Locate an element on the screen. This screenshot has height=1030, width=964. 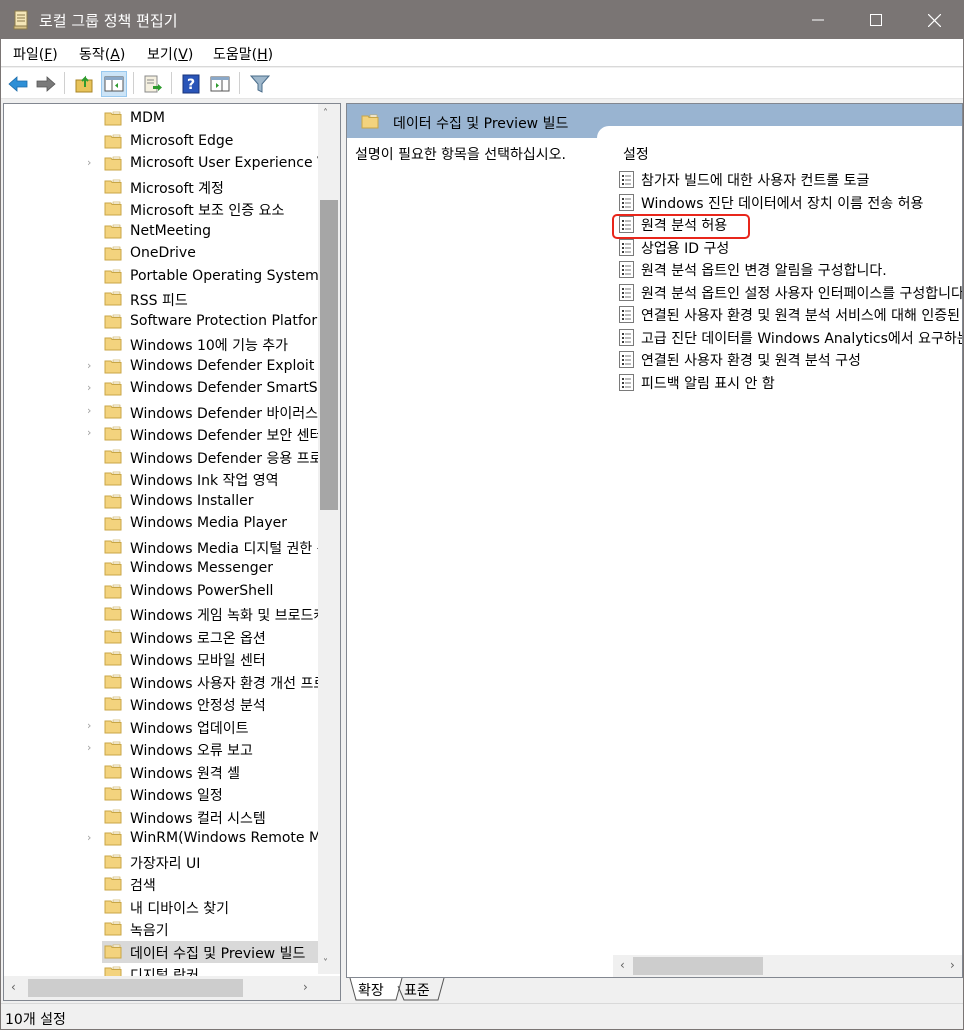
tab-extended: 확장 is located at coordinates (371, 989).